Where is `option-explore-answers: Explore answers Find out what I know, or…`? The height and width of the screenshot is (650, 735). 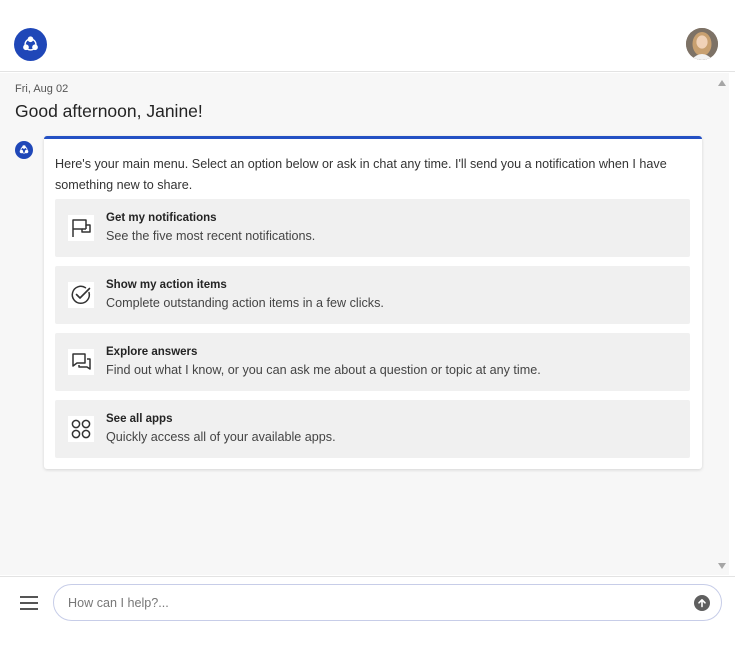
option-explore-answers: Explore answers Find out what I know, or… is located at coordinates (372, 362).